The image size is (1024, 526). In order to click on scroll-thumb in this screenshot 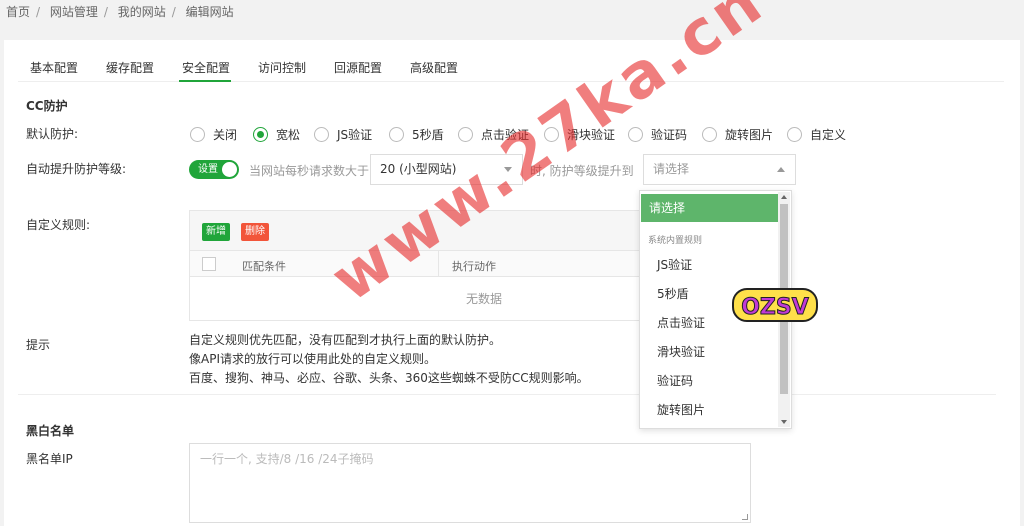, I will do `click(784, 299)`.